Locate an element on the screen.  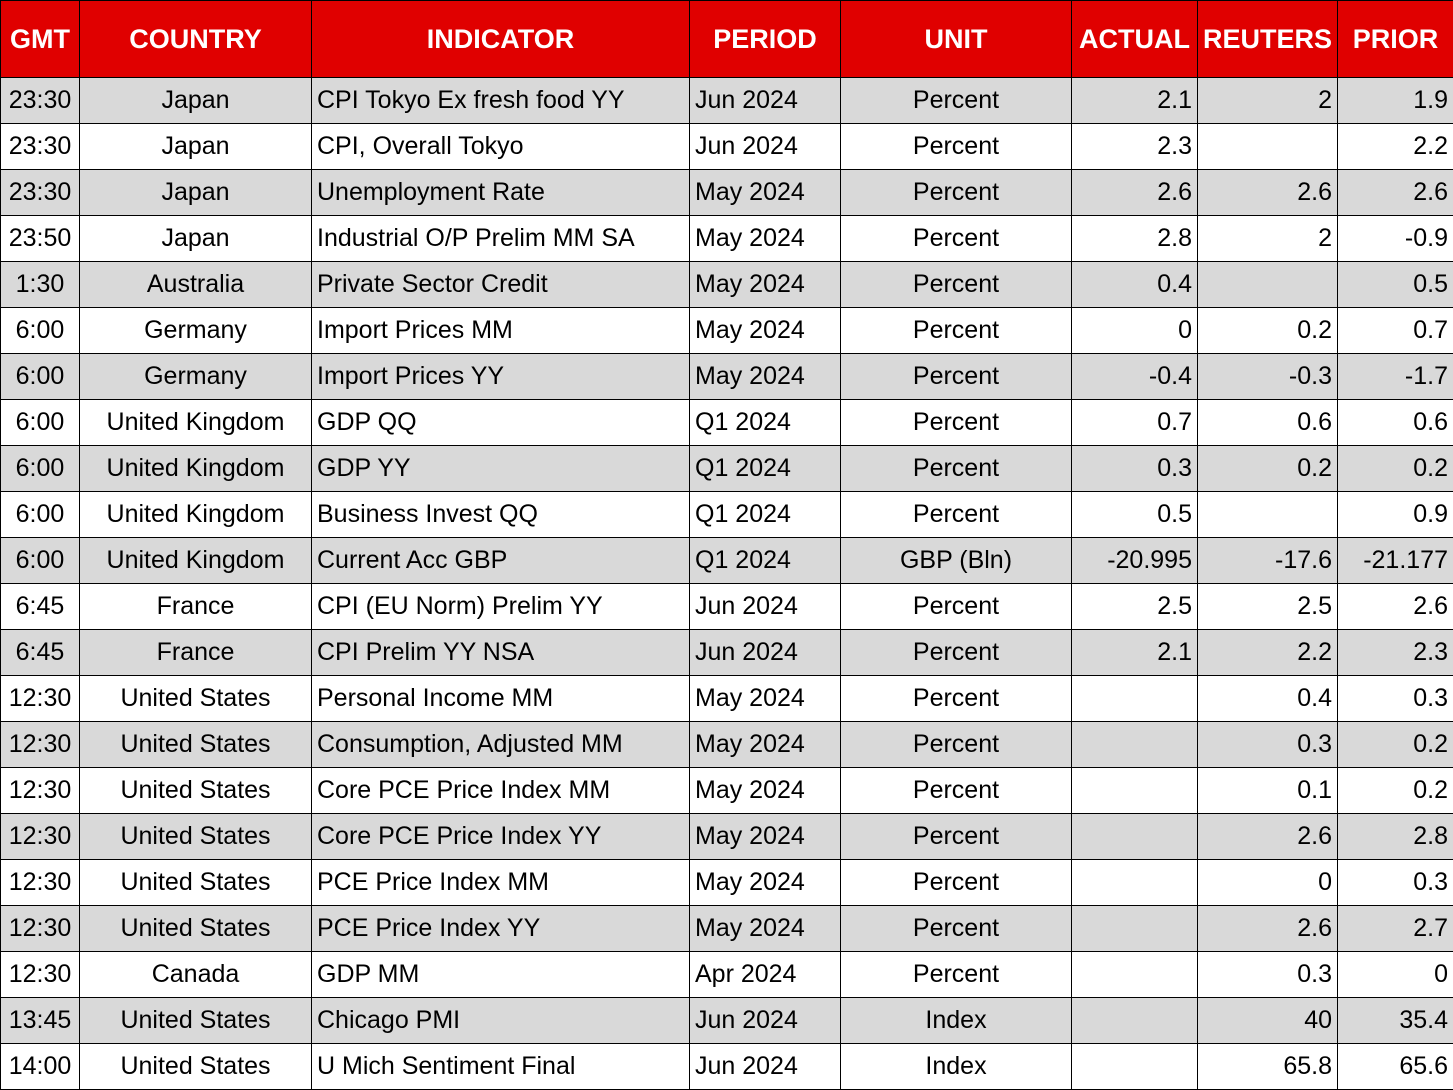
cell-prior: 2.2 is located at coordinates (1395, 147).